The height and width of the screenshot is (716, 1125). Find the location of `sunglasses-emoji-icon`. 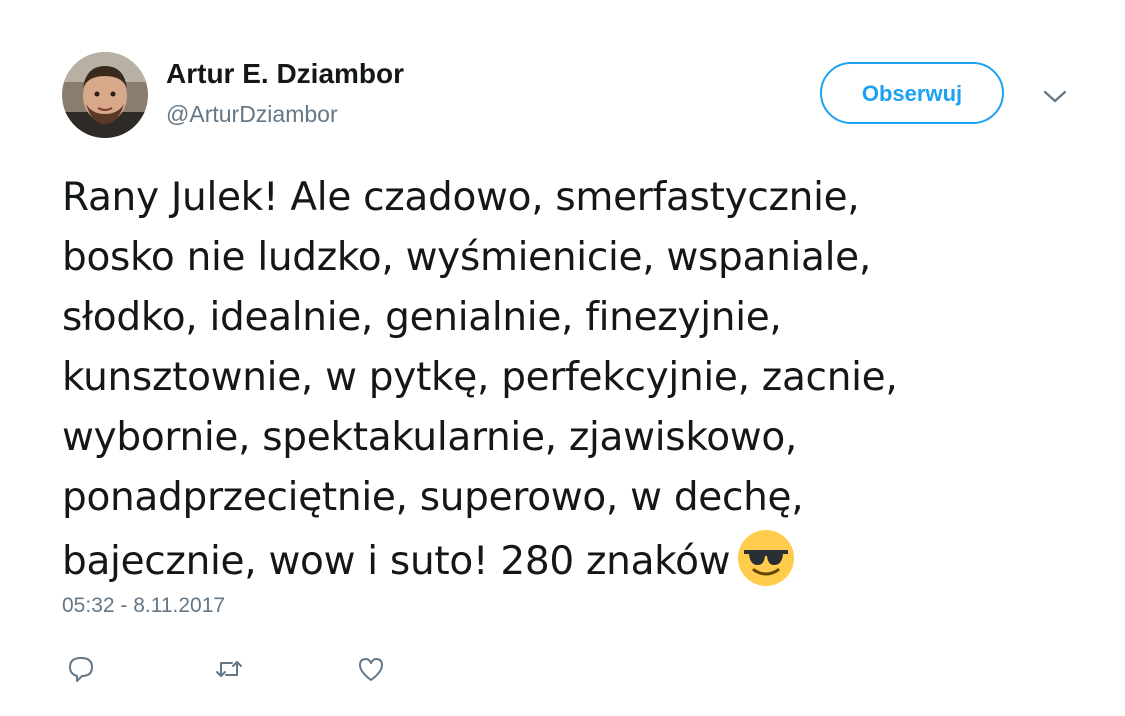

sunglasses-emoji-icon is located at coordinates (766, 558).